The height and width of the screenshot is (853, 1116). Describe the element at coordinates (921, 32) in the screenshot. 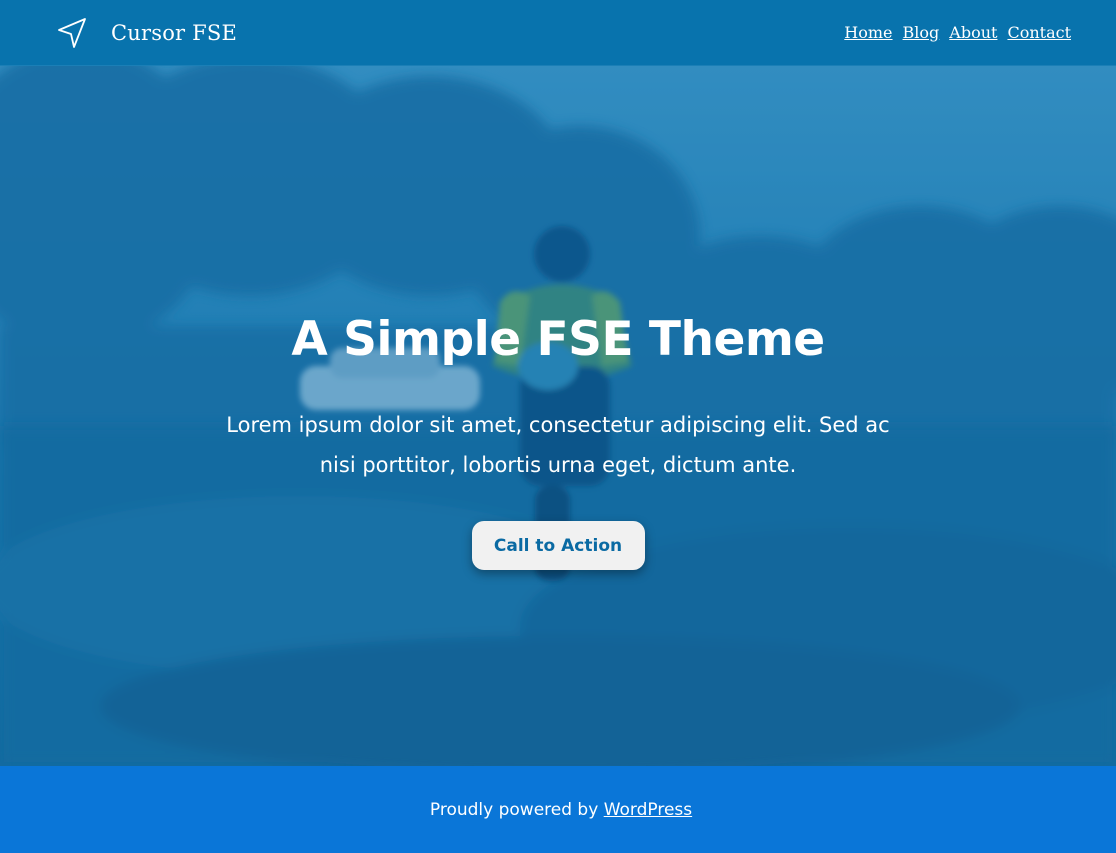

I see `nav-link-blog: Blog` at that location.